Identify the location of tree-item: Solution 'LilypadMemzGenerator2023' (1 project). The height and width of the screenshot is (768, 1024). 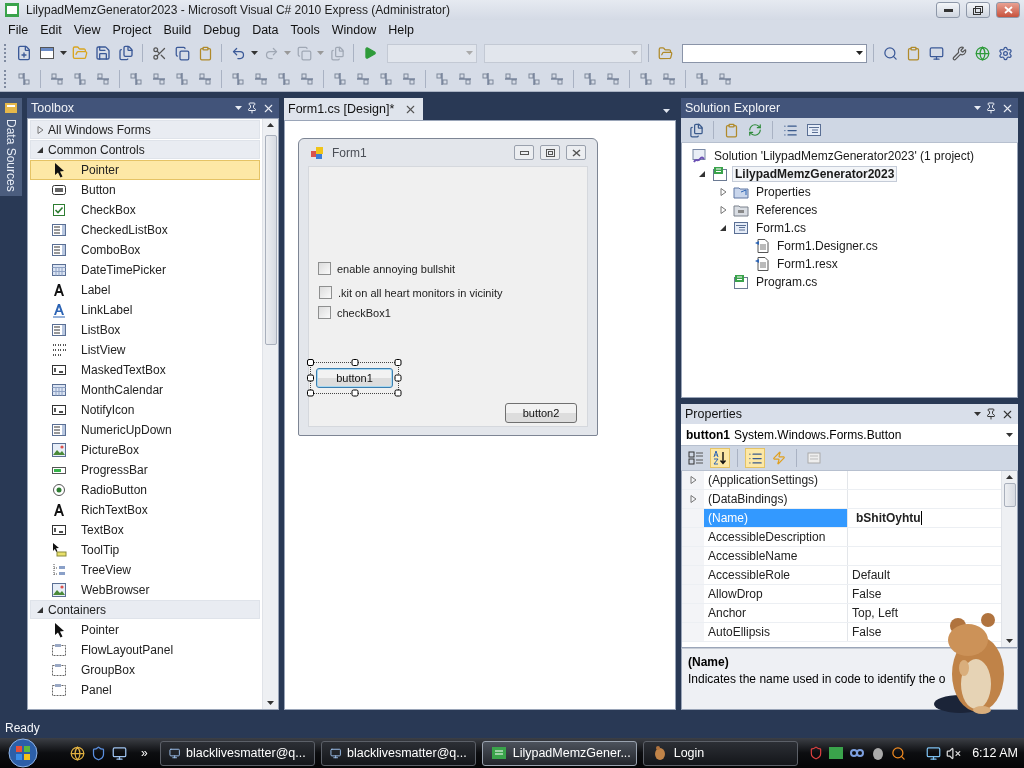
(844, 156).